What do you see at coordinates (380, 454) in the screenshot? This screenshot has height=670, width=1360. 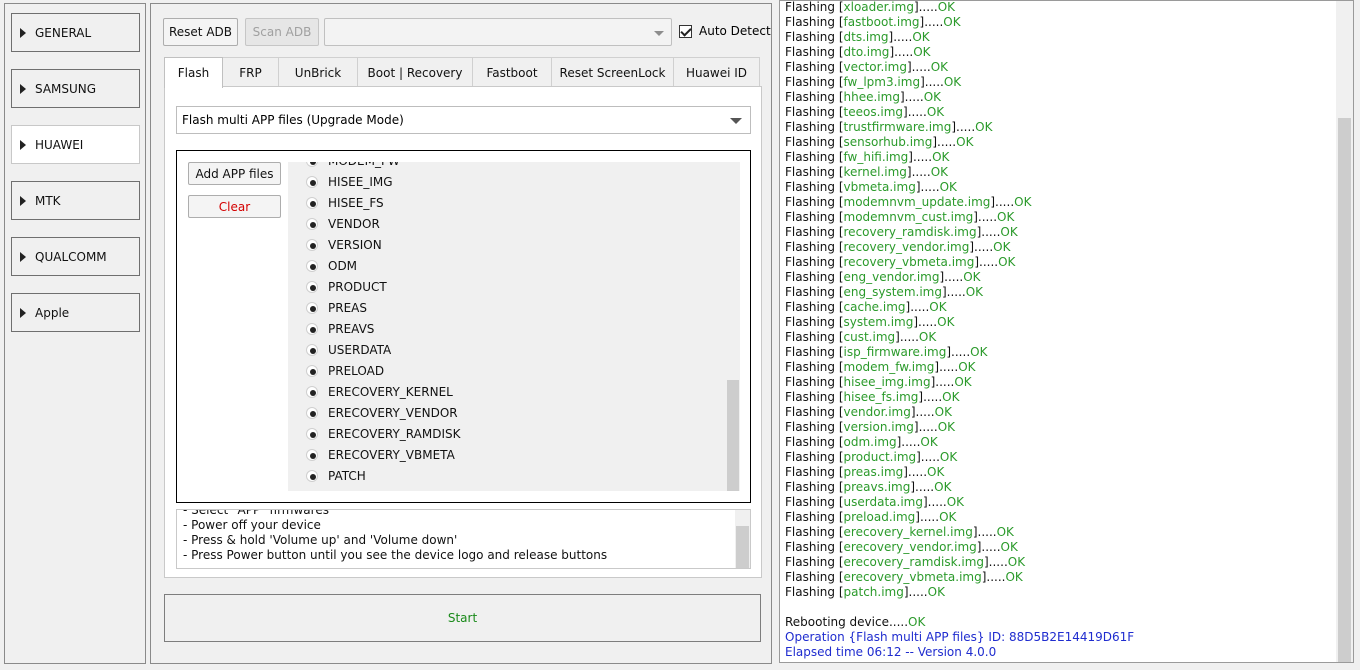 I see `partition-item: ERECOVERY_VBMETA` at bounding box center [380, 454].